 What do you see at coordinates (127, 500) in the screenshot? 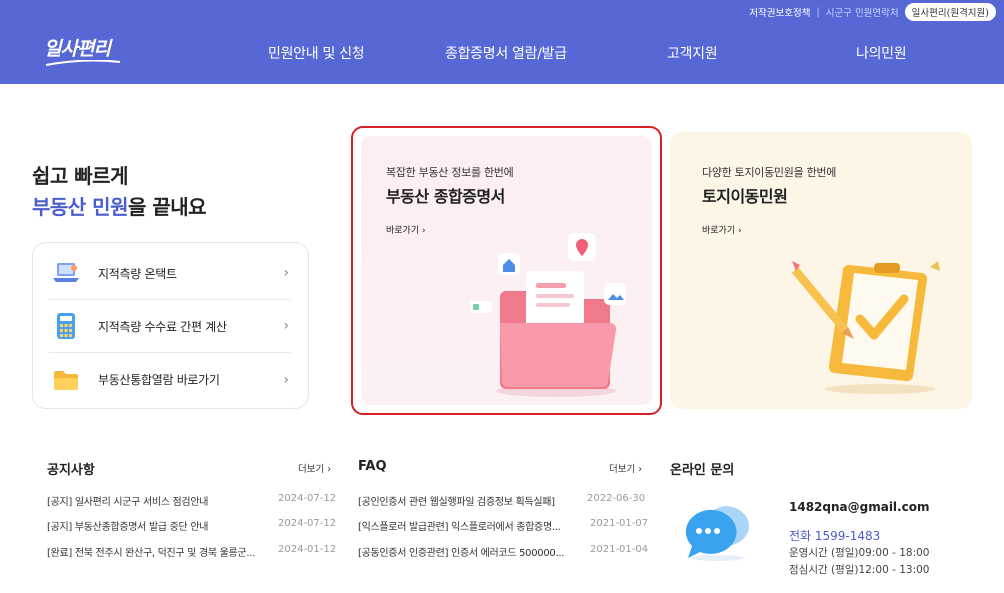
I see `notice-item: [공지] 일사편리 시군구 서비스 점검안내` at bounding box center [127, 500].